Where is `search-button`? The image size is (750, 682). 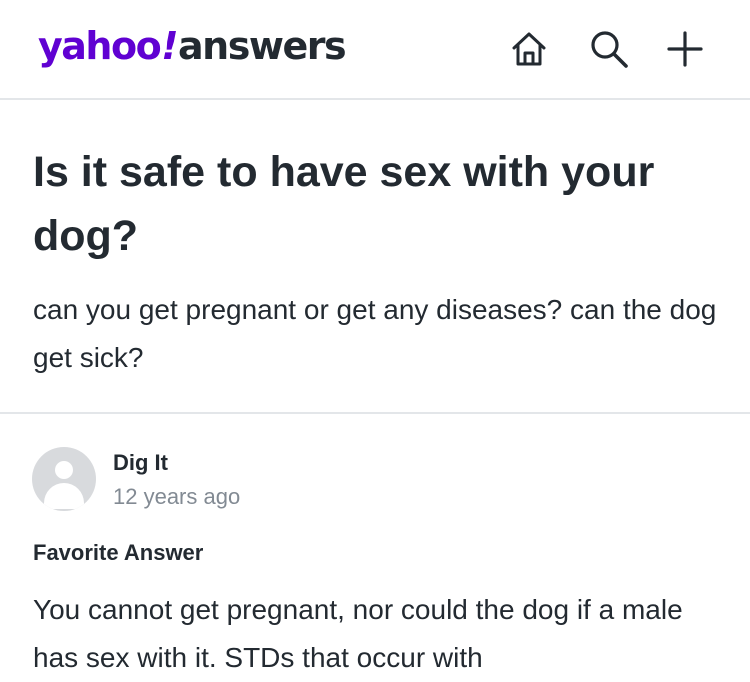
search-button is located at coordinates (609, 49).